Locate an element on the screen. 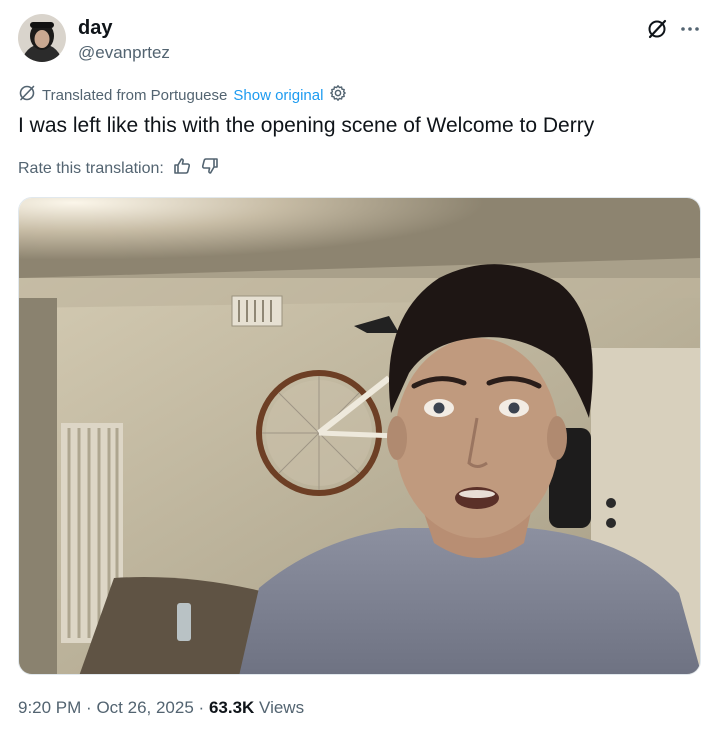 This screenshot has width=716, height=739. views-count: 63.3K is located at coordinates (231, 707).